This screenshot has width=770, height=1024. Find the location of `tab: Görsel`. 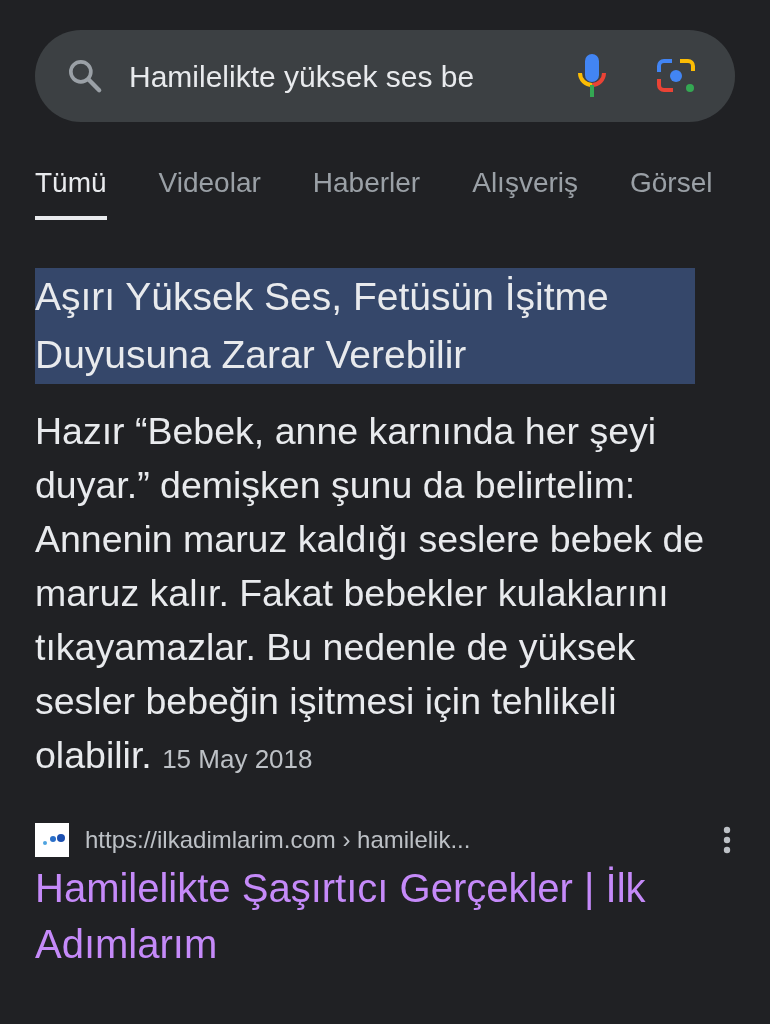

tab: Görsel is located at coordinates (671, 191).